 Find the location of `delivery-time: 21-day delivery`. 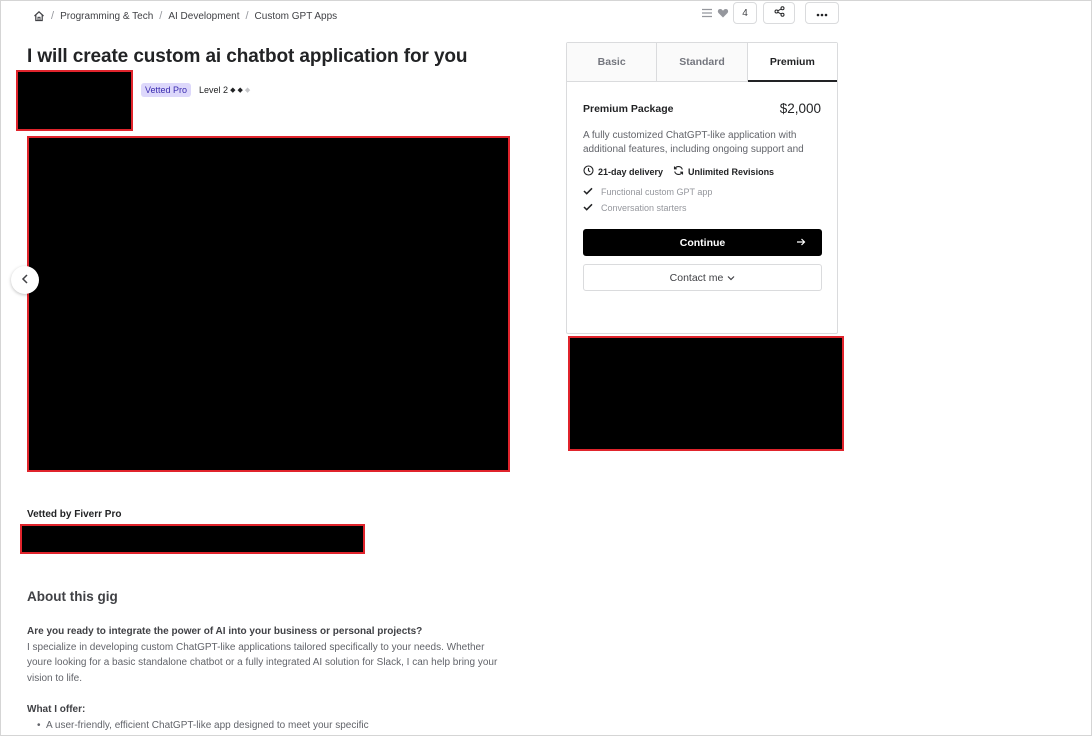

delivery-time: 21-day delivery is located at coordinates (623, 171).